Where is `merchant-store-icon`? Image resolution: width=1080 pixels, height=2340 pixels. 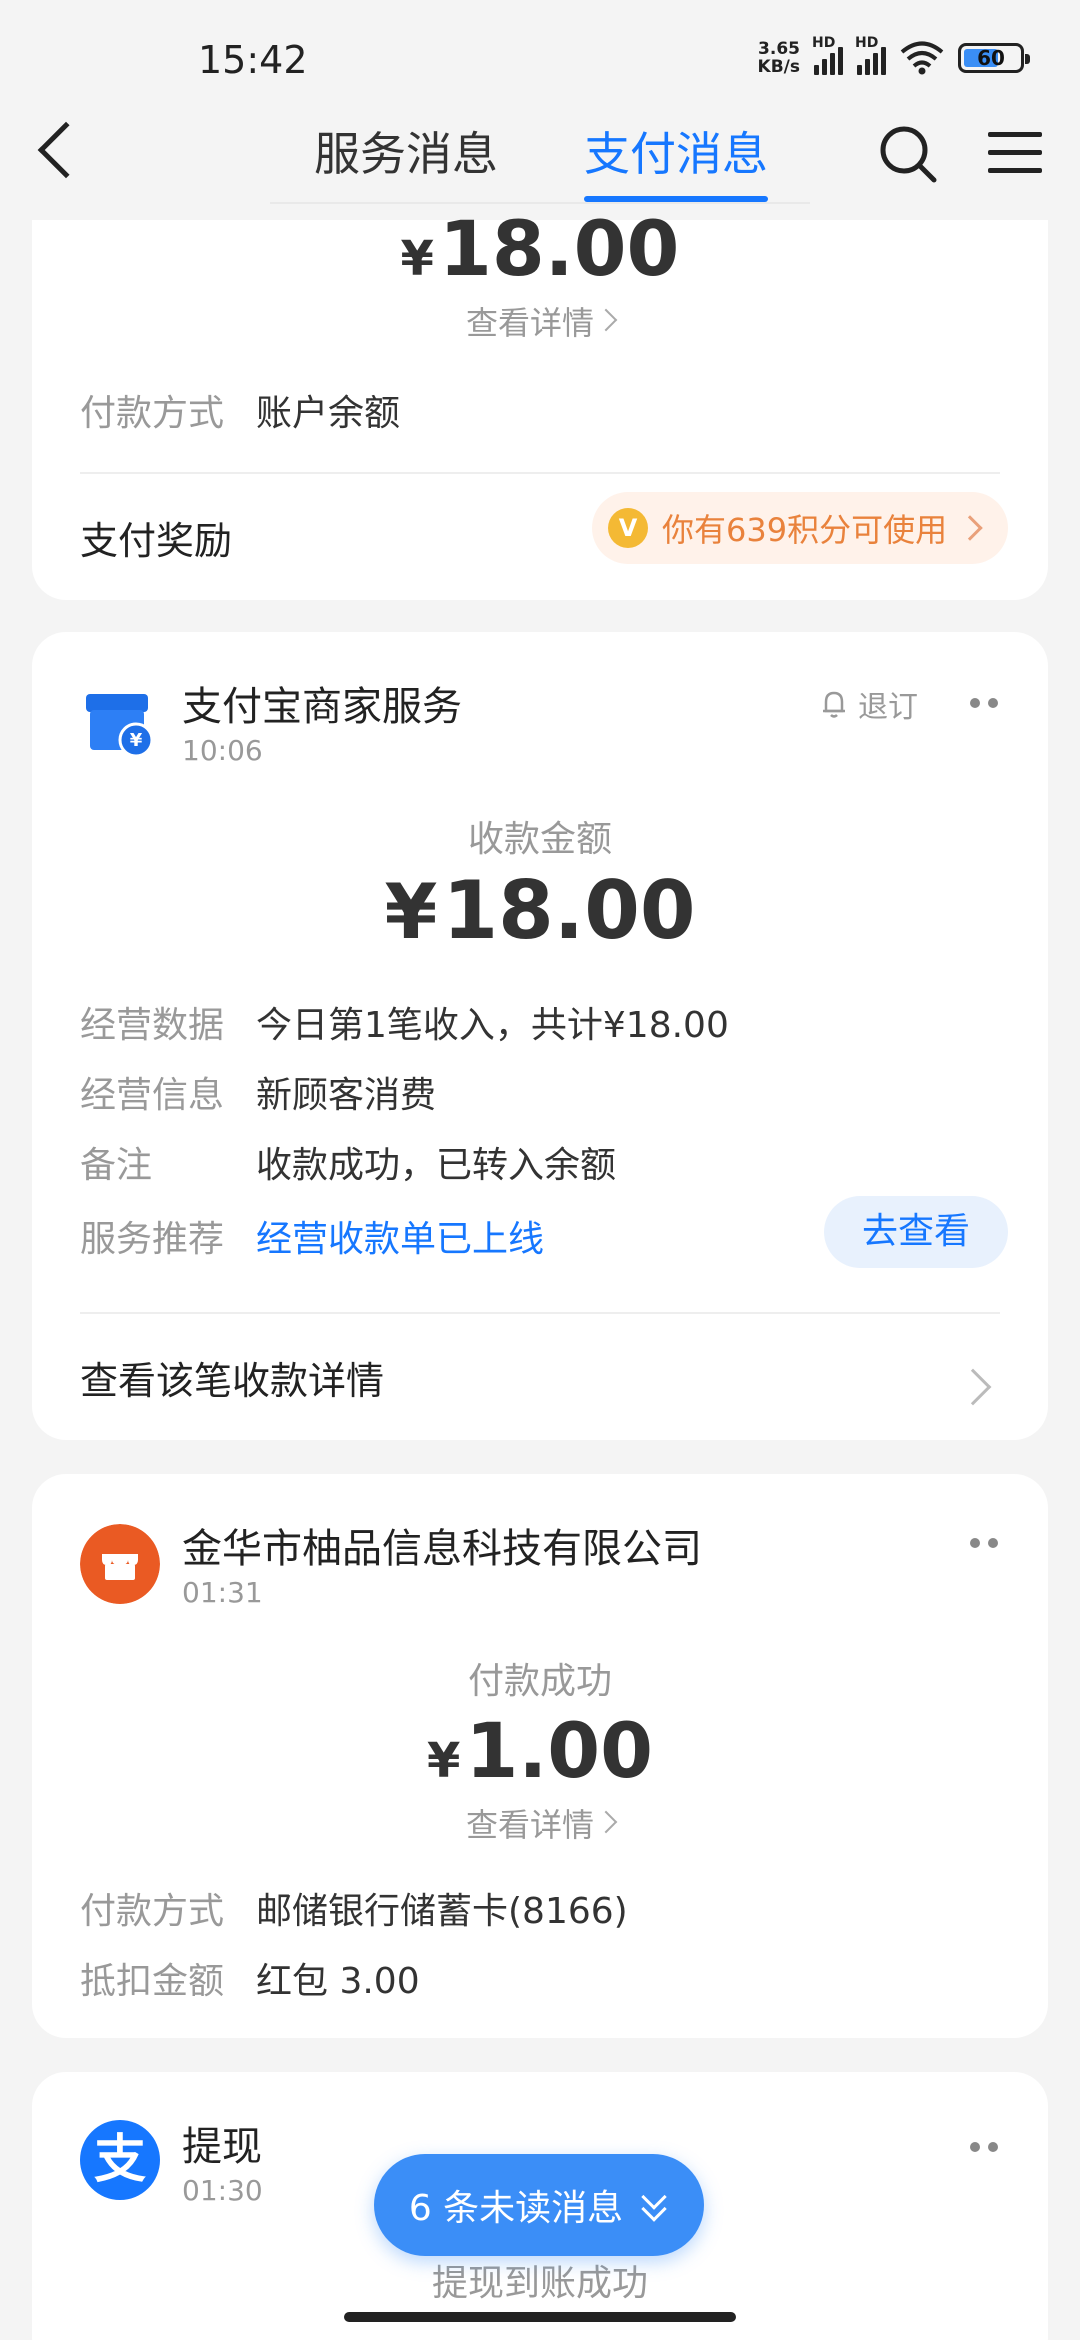
merchant-store-icon is located at coordinates (120, 1564).